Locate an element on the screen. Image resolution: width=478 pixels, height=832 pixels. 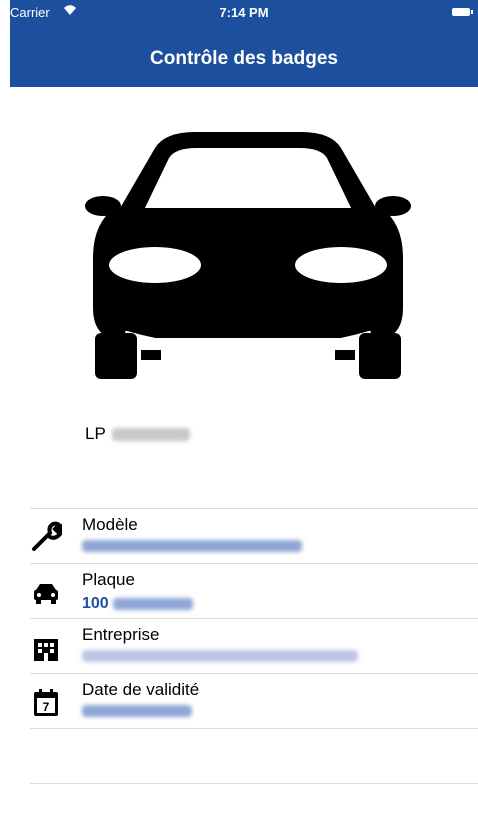
page-title: Contrôle des badges is located at coordinates (244, 58).